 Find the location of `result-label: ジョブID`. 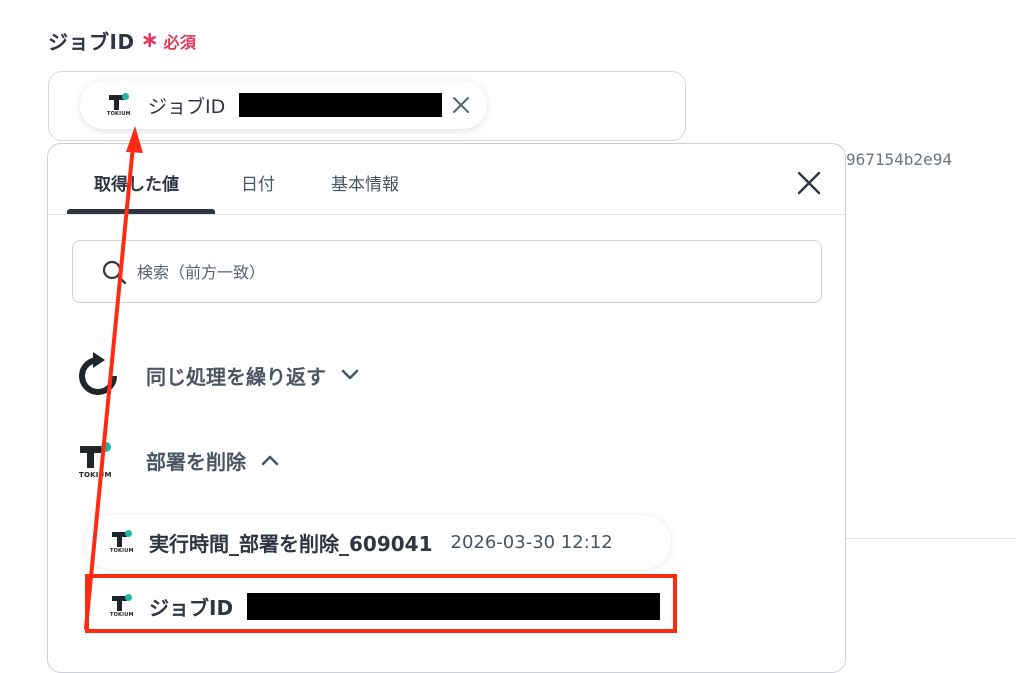

result-label: ジョブID is located at coordinates (191, 607).